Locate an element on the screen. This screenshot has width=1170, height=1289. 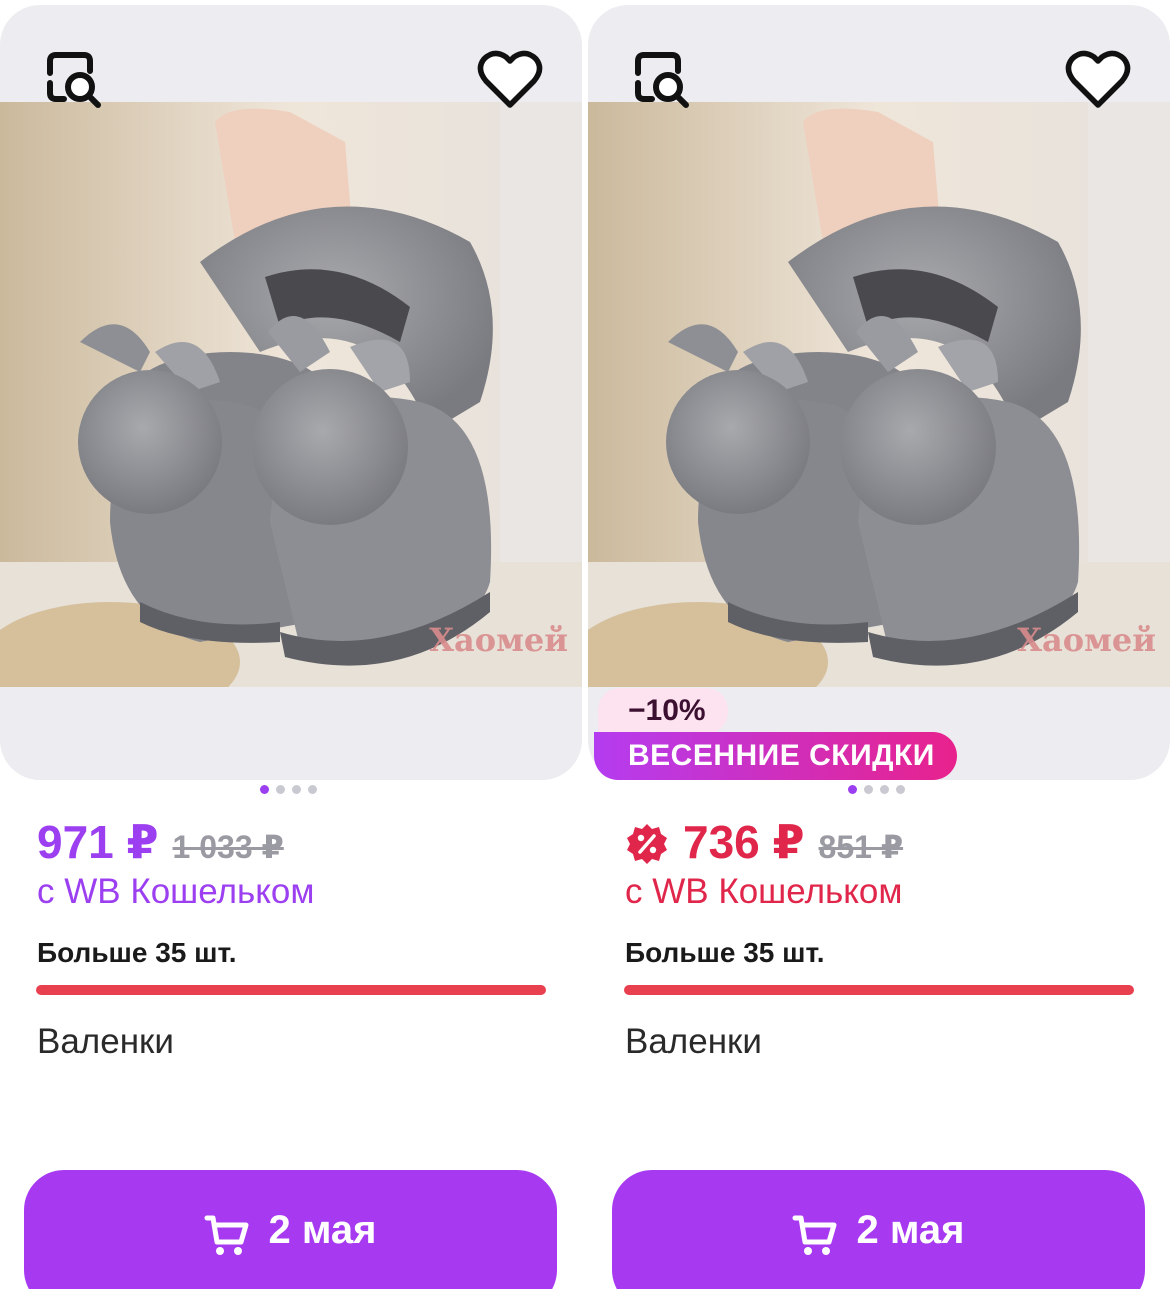
current-price: 736 ₽ is located at coordinates (744, 842).